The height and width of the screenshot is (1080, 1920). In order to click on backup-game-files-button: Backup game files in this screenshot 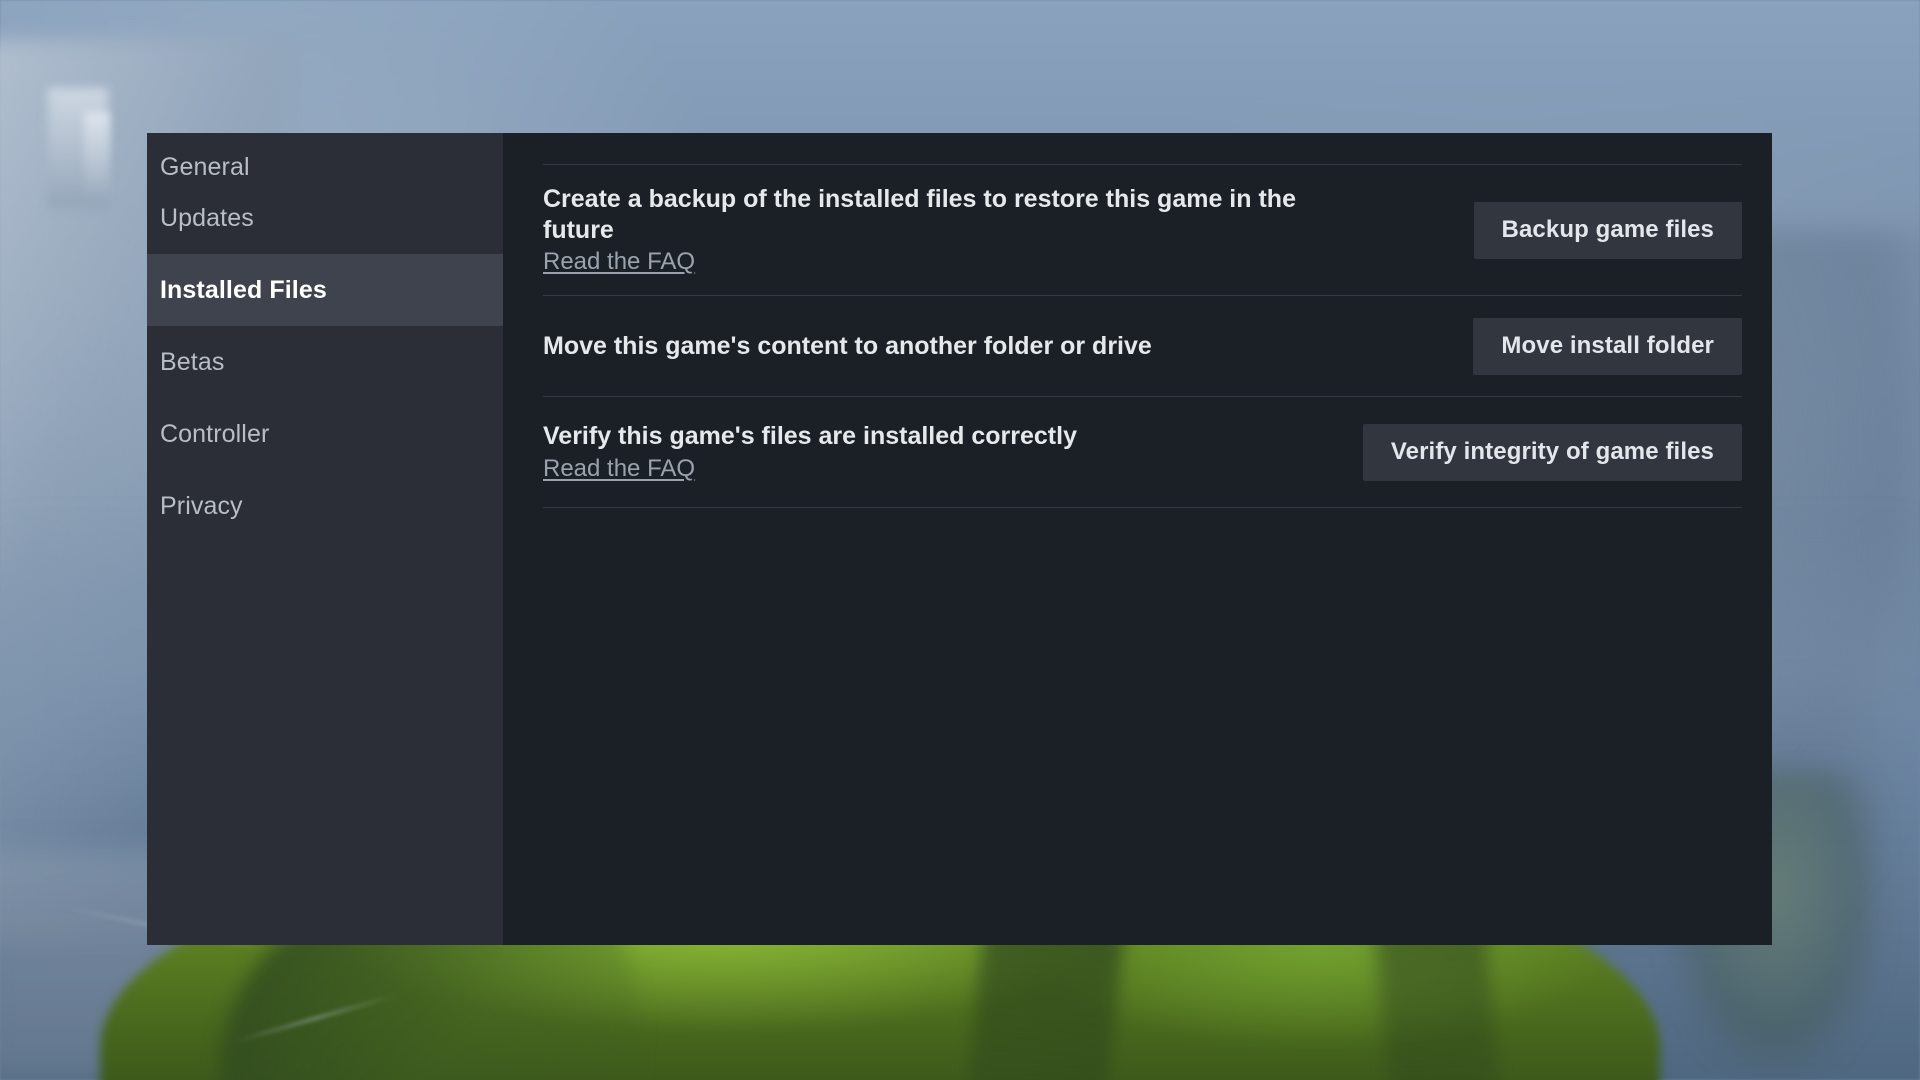, I will do `click(1607, 230)`.